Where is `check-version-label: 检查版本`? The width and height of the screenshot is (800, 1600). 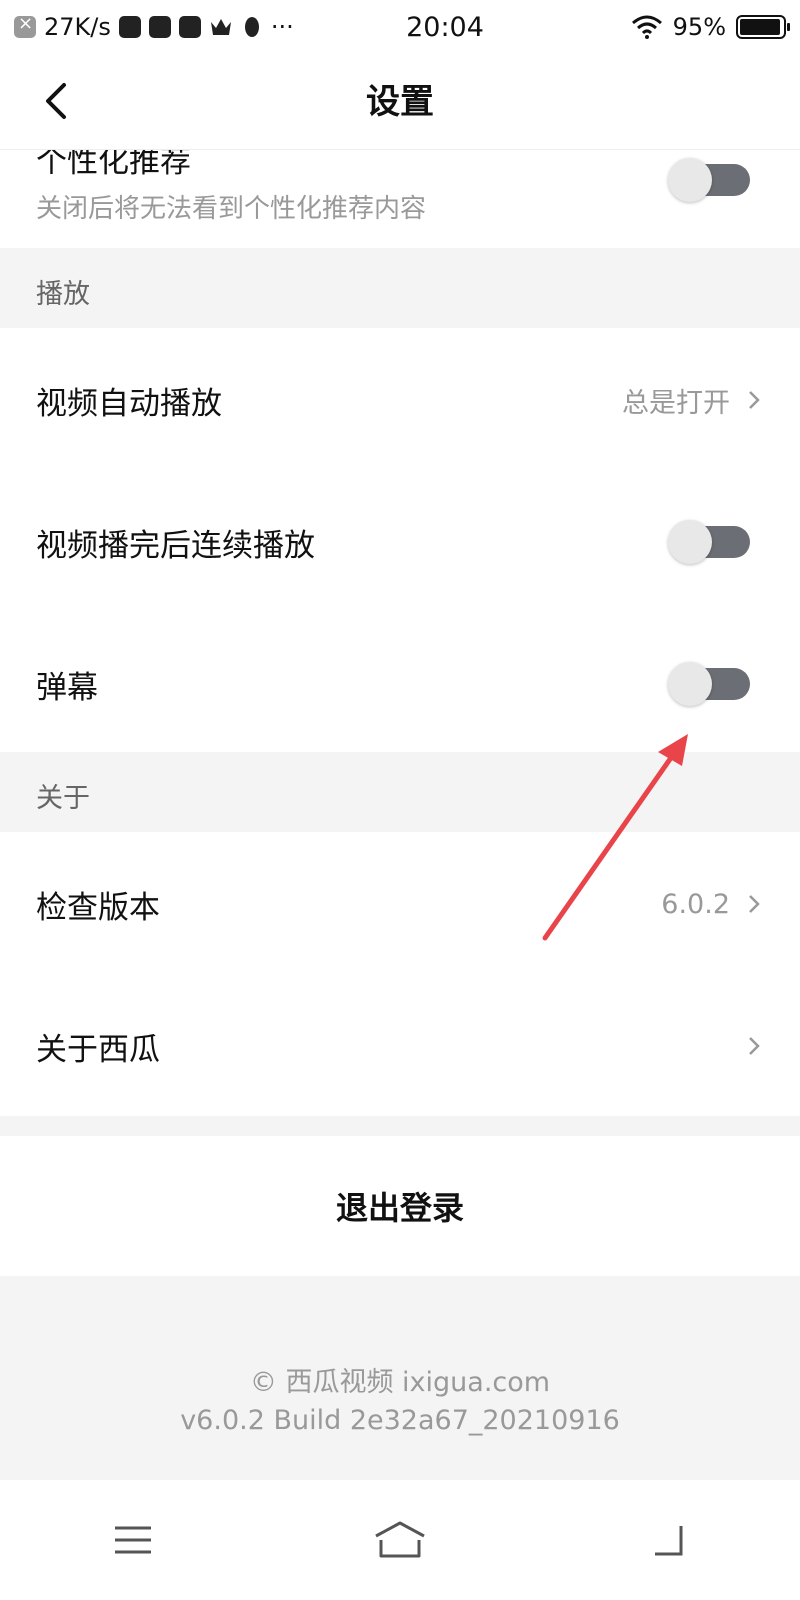
check-version-label: 检查版本 is located at coordinates (98, 907).